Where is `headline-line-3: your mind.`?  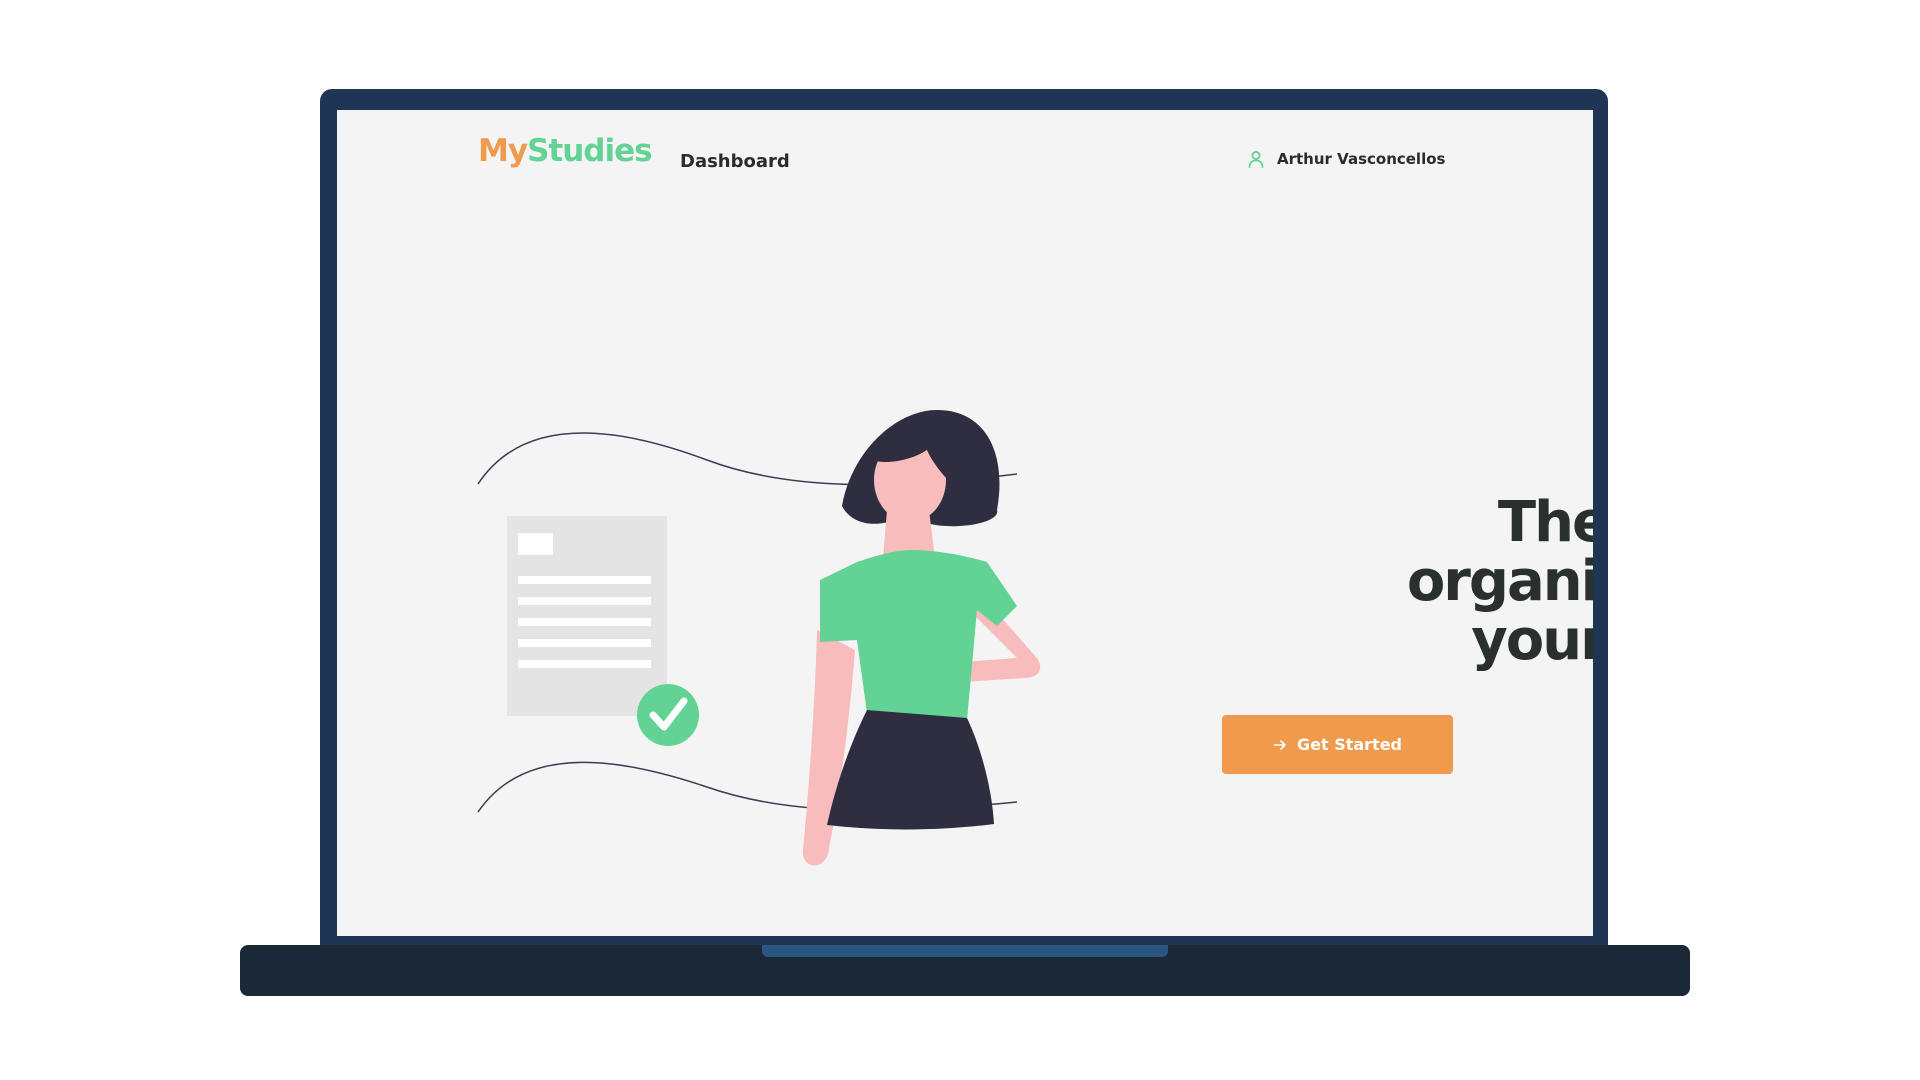
headline-line-3: your mind. is located at coordinates (1315, 640).